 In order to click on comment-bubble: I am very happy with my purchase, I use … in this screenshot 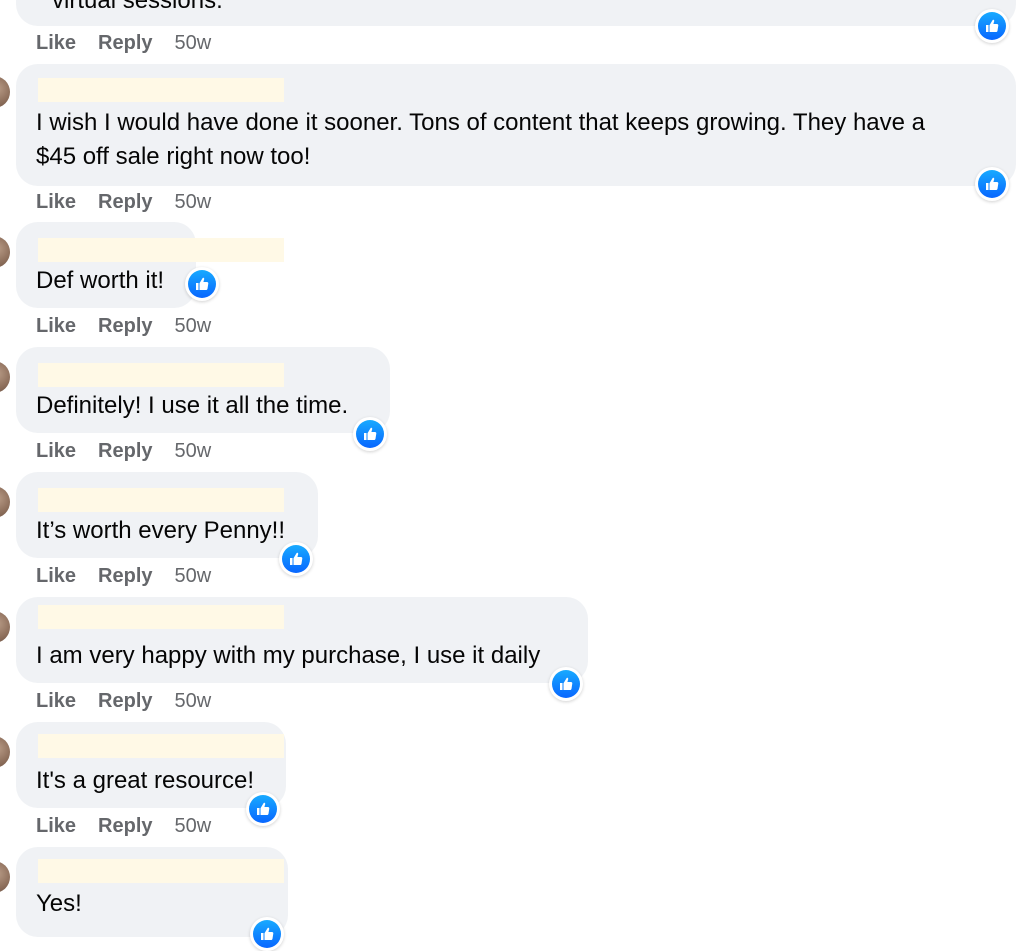, I will do `click(302, 640)`.